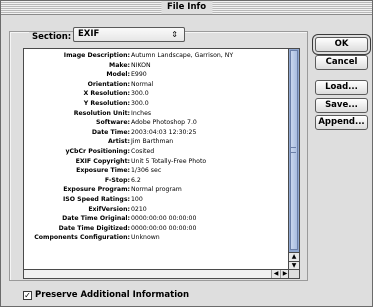  I want to click on preserve-info-checkbox: ✓ Preserve Additional Information, so click(106, 295).